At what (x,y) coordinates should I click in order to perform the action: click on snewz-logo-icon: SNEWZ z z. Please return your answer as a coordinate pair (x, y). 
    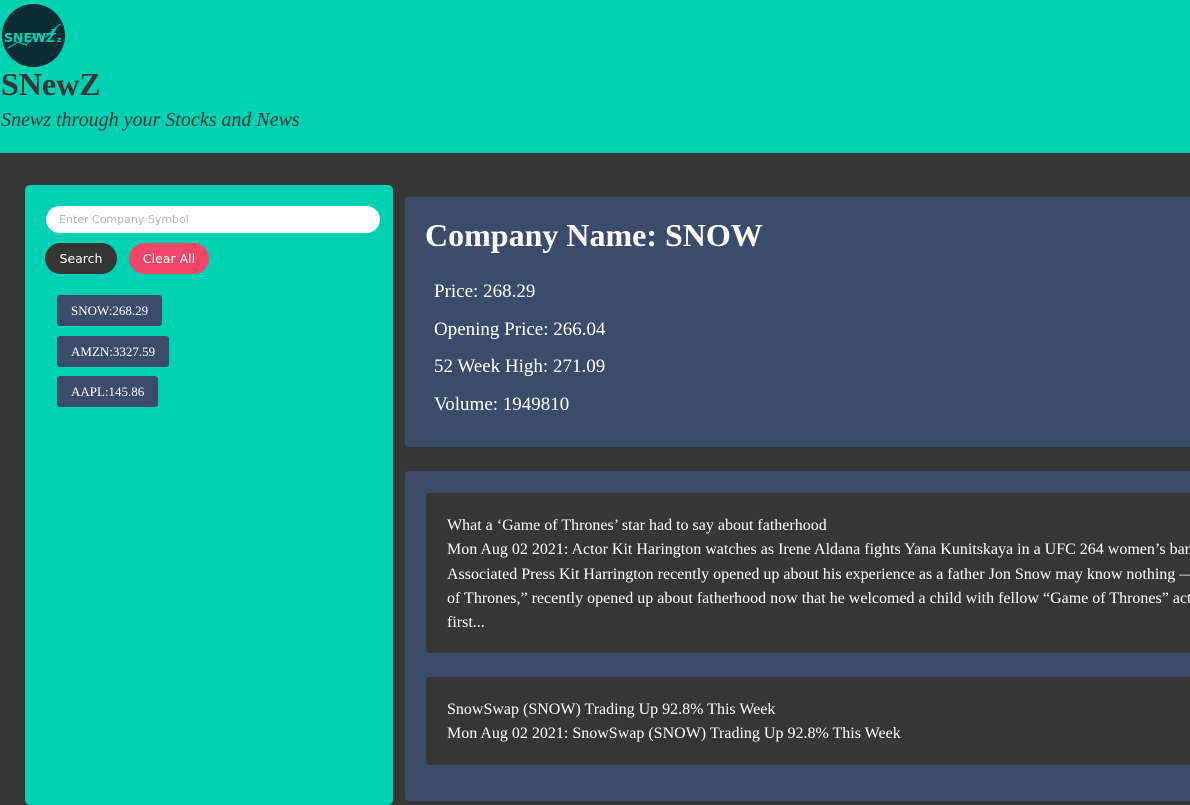
    Looking at the image, I should click on (33, 35).